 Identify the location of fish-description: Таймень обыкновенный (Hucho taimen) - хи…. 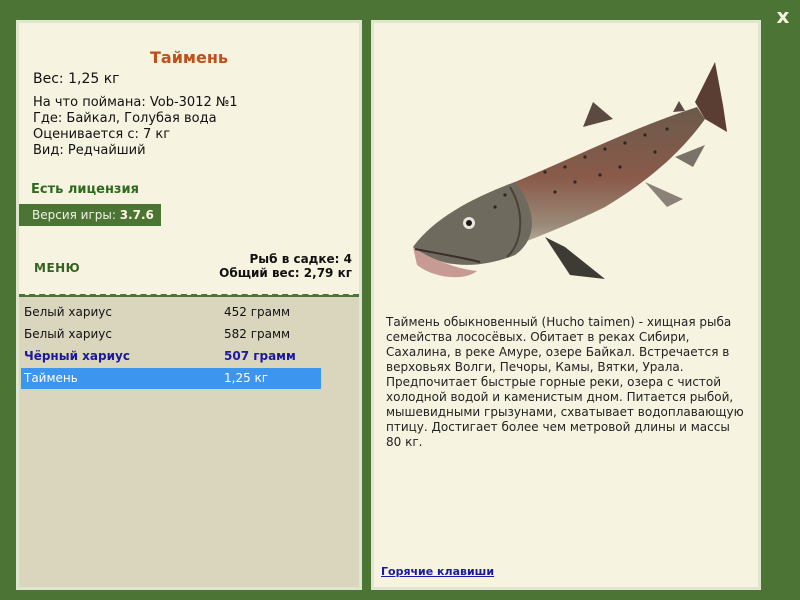
(565, 382).